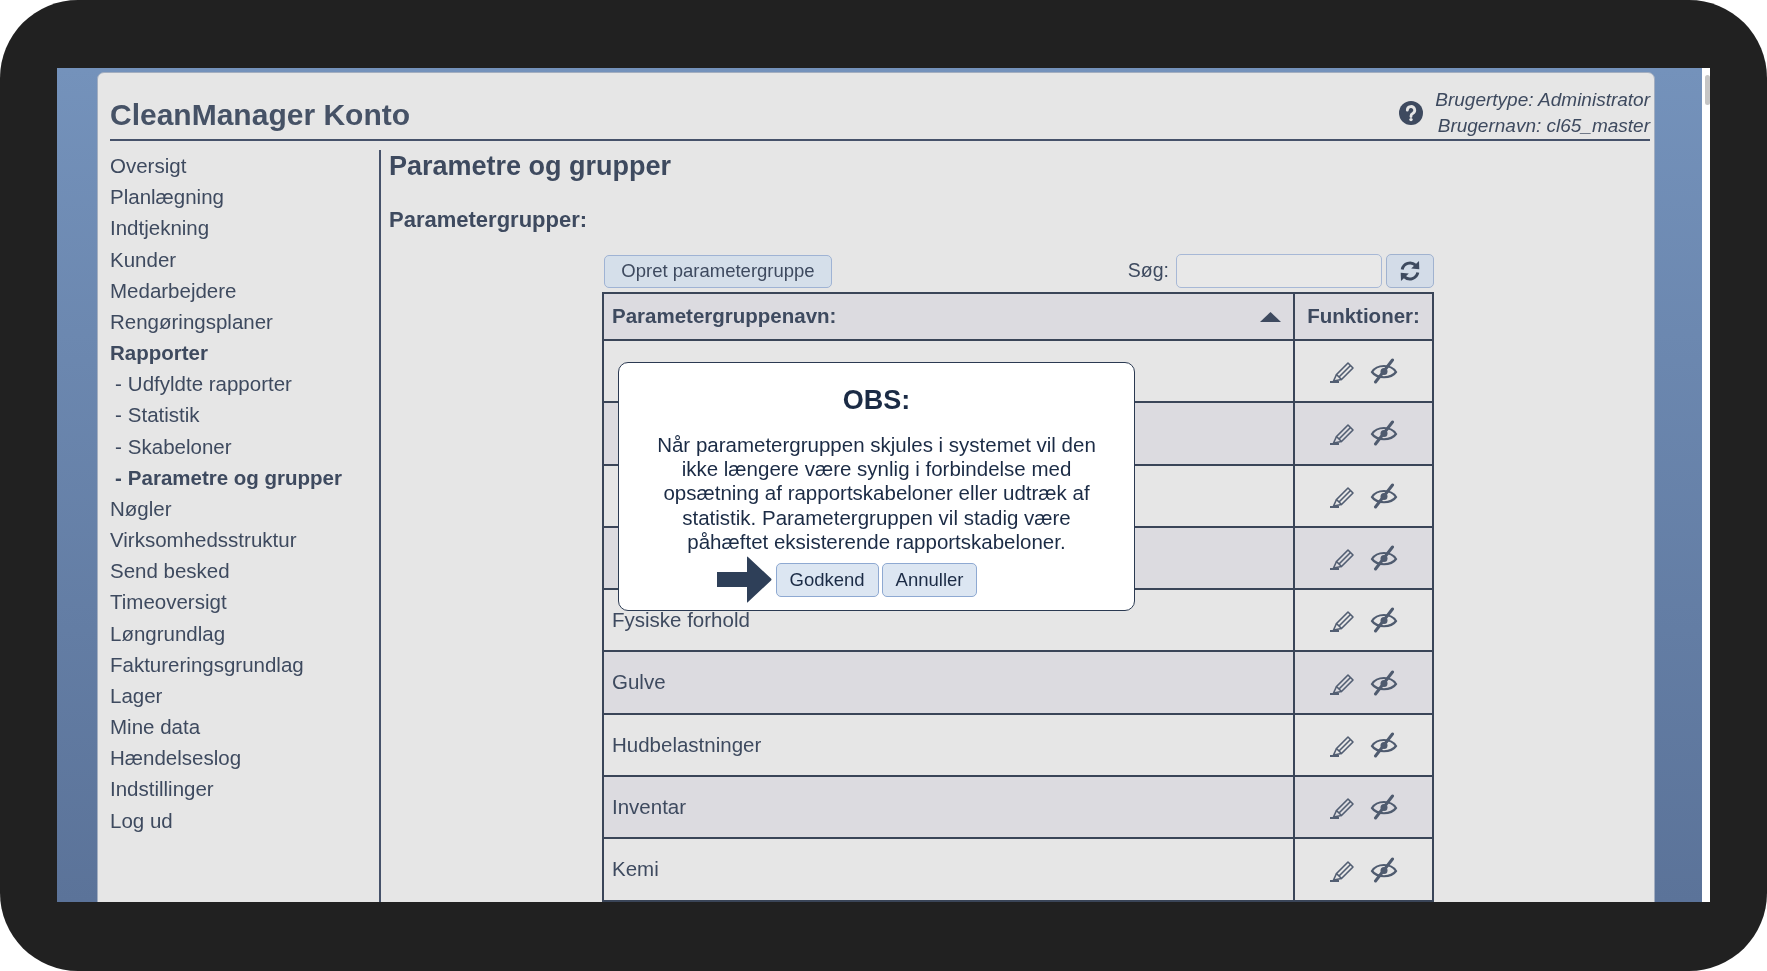 The width and height of the screenshot is (1767, 971). What do you see at coordinates (1279, 271) in the screenshot?
I see `search-field` at bounding box center [1279, 271].